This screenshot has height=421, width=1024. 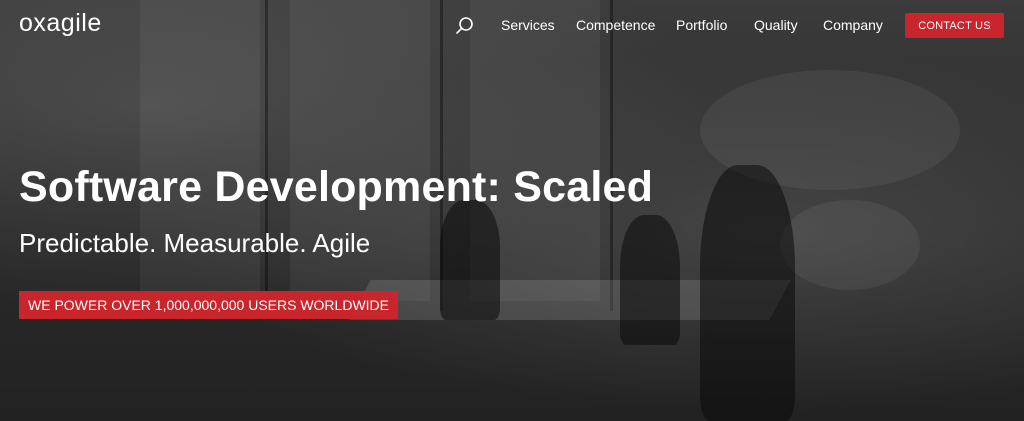 What do you see at coordinates (853, 25) in the screenshot?
I see `nav-item-company: Company` at bounding box center [853, 25].